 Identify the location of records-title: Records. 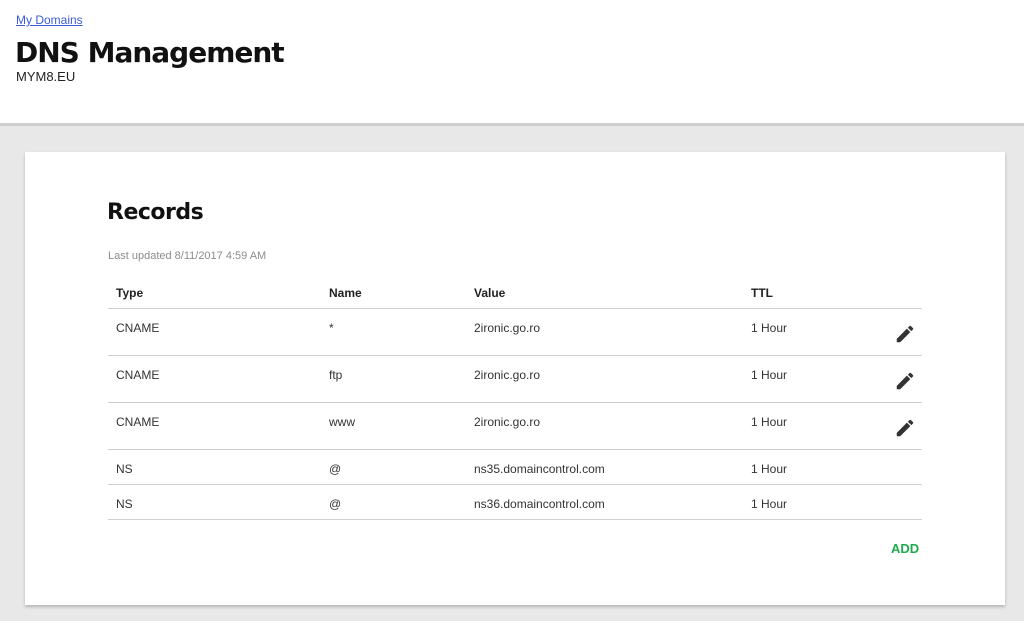
(155, 212).